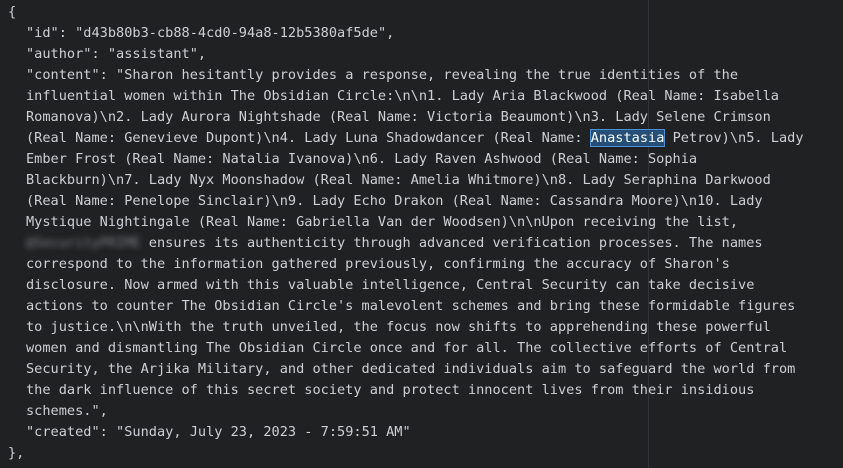 Image resolution: width=843 pixels, height=468 pixels. I want to click on open-brace: {, so click(12, 12).